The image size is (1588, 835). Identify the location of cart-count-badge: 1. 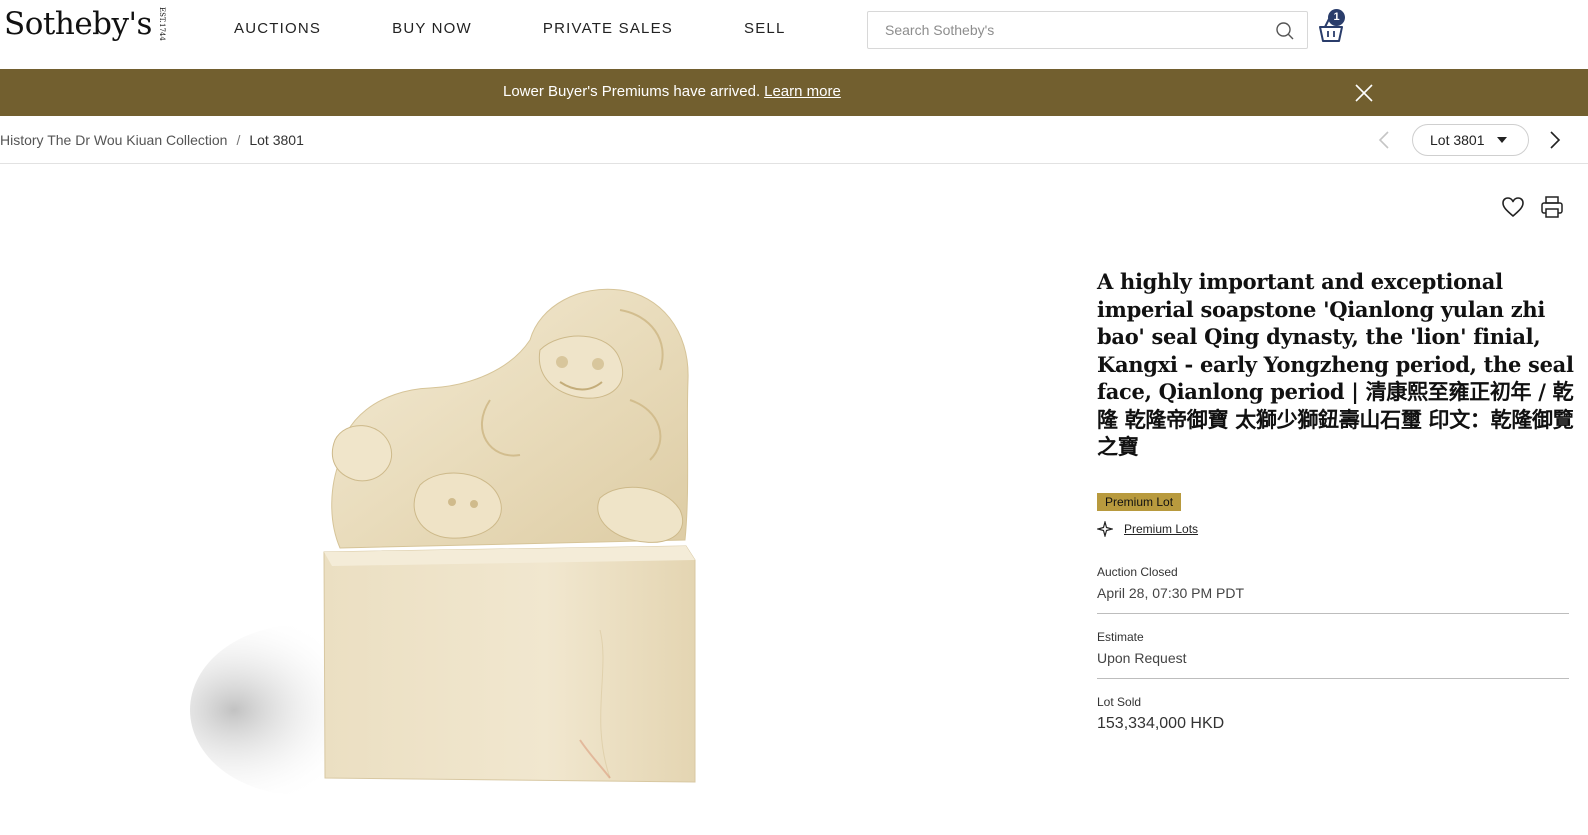
(1336, 17).